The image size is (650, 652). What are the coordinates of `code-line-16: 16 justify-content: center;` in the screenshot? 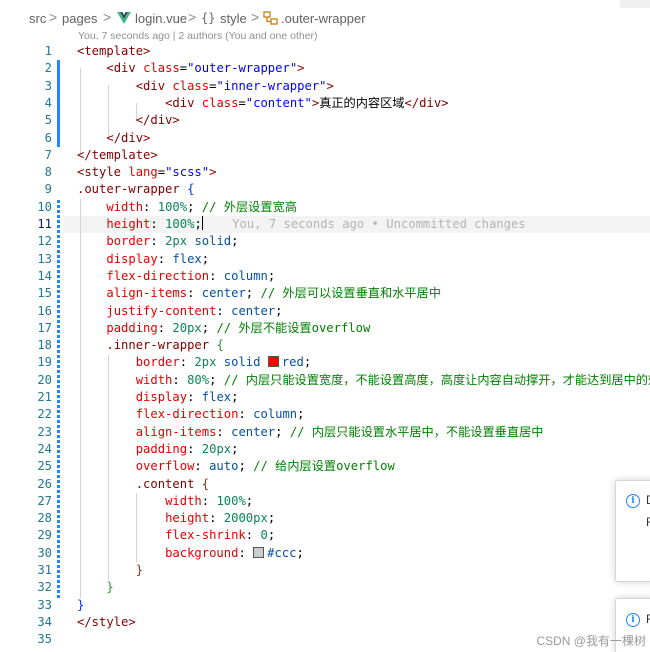 It's located at (160, 310).